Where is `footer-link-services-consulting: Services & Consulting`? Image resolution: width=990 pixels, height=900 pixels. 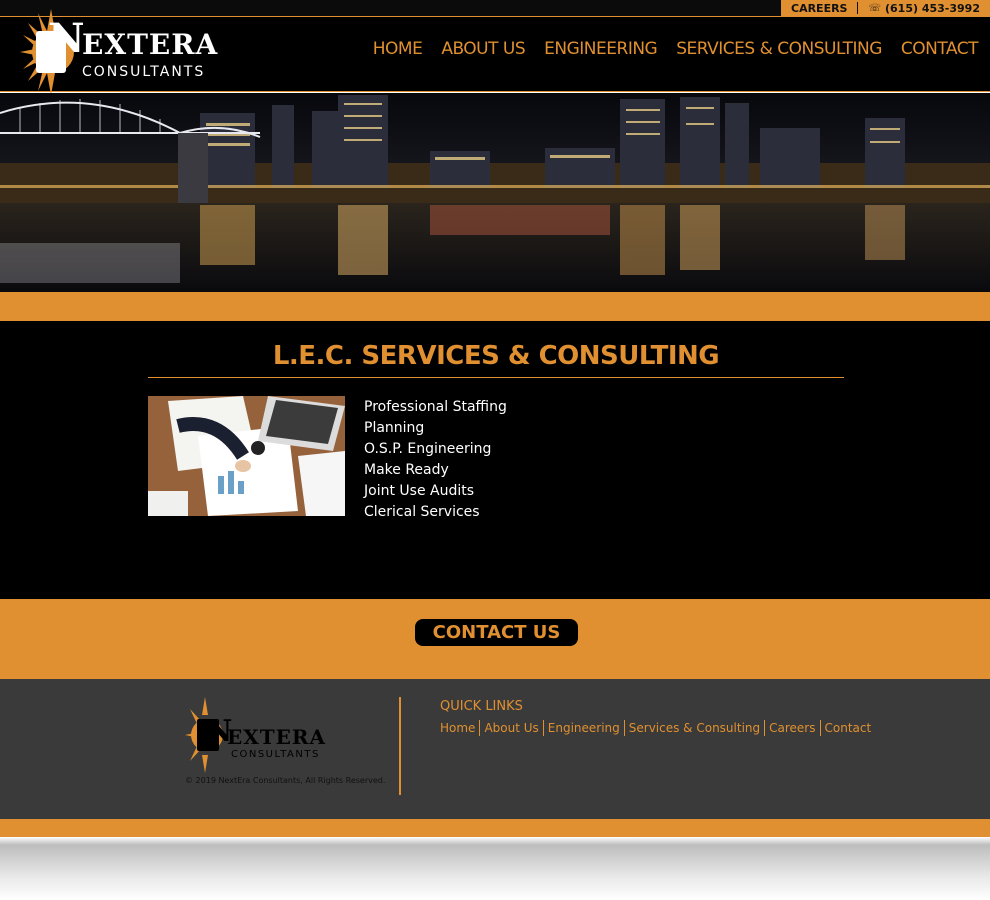 footer-link-services-consulting: Services & Consulting is located at coordinates (693, 728).